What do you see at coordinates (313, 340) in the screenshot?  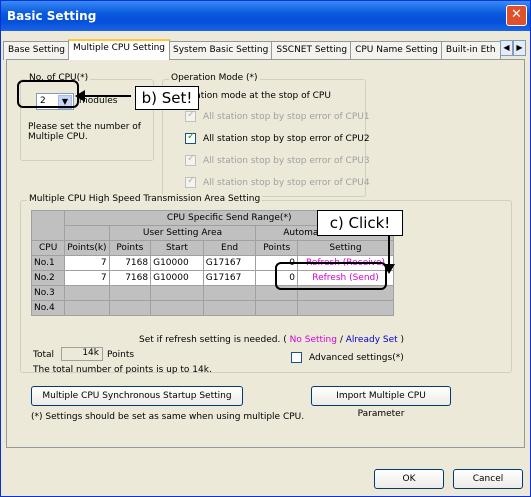 I see `no-setting-legend: No Setting` at bounding box center [313, 340].